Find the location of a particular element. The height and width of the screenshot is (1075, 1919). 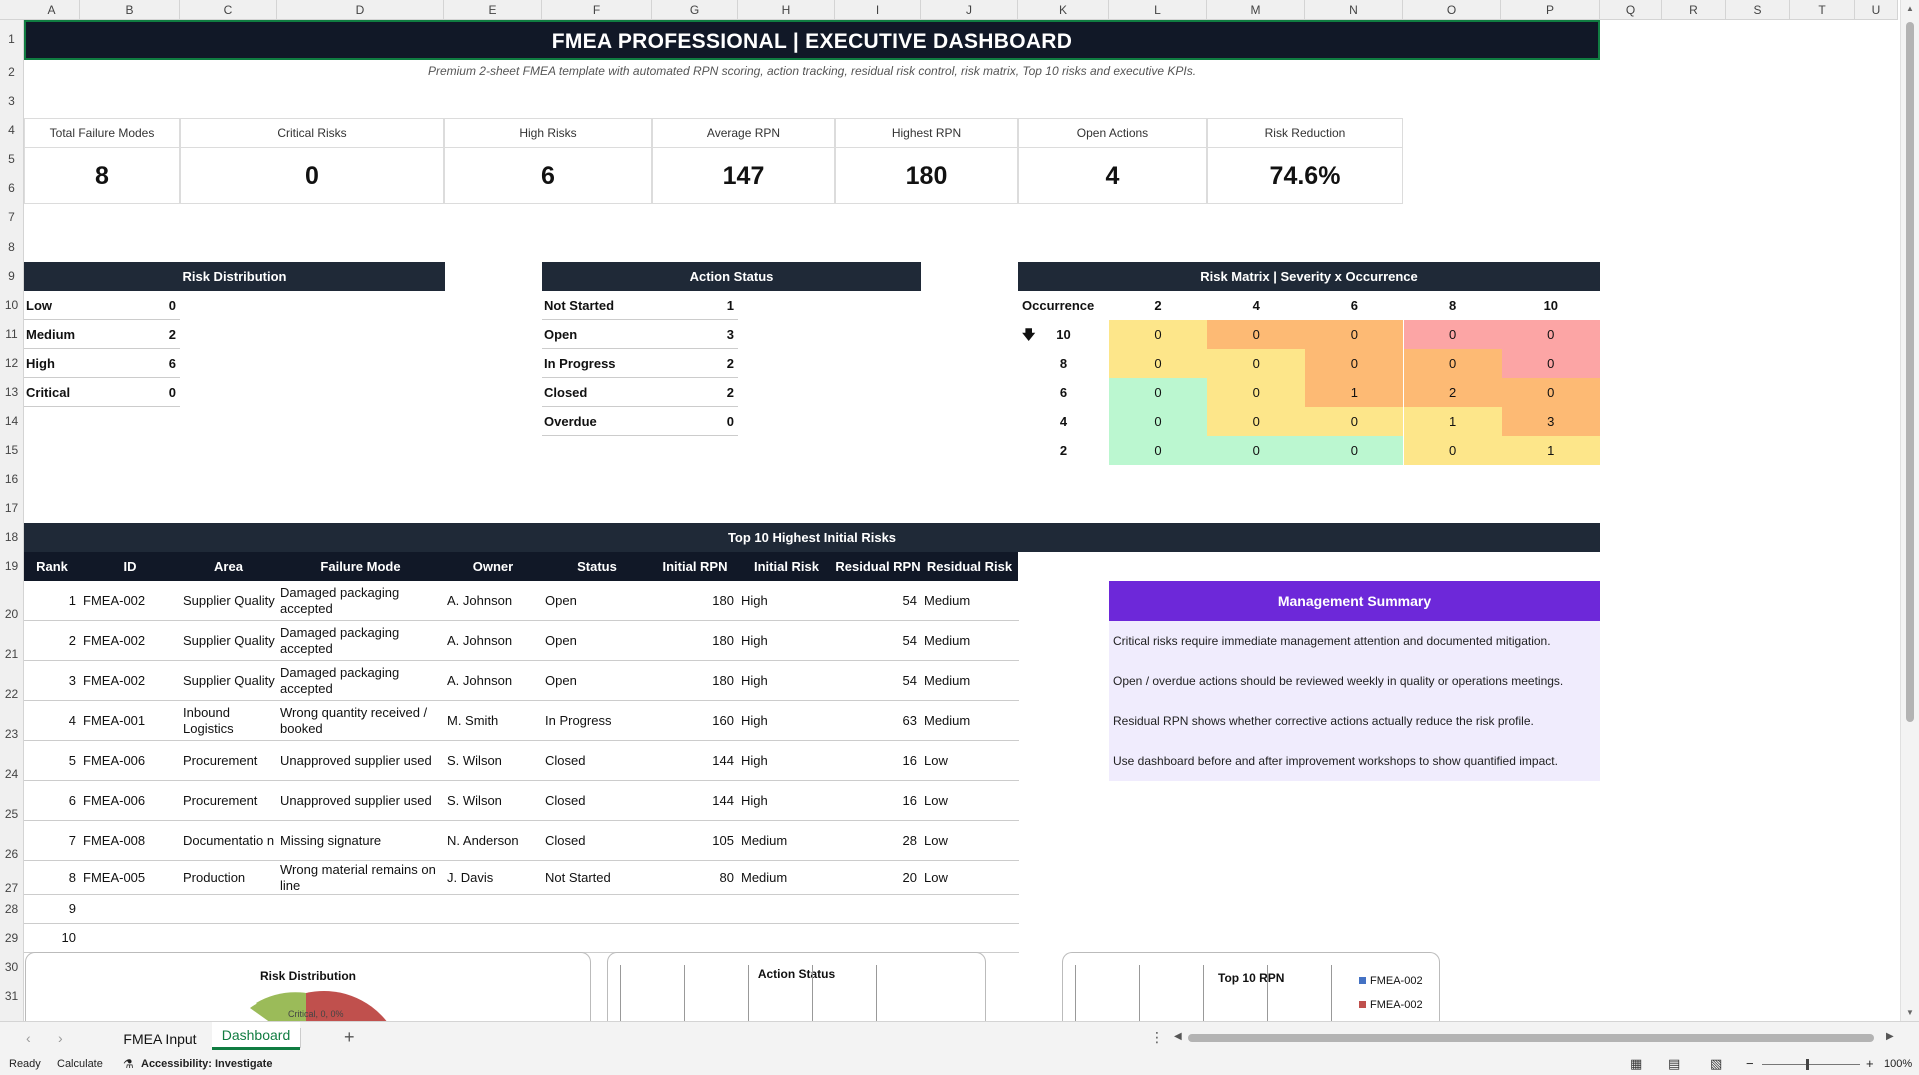

dashboard-title: FMEA PROFESSIONAL | EXECUTIVE DASHBOARD is located at coordinates (812, 40).